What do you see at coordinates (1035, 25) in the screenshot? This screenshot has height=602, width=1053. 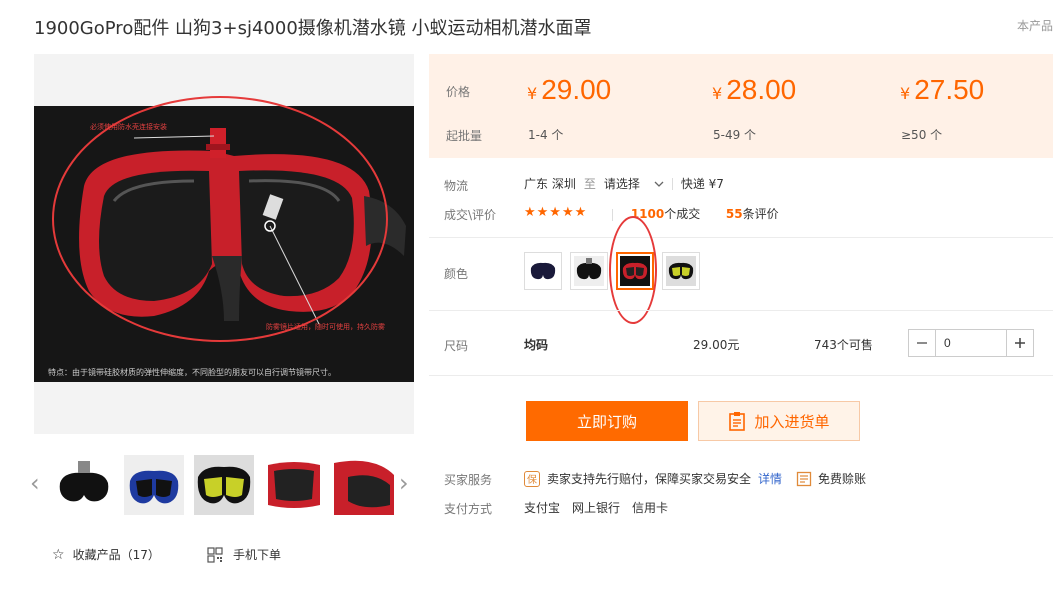 I see `this-product-label: 本产品` at bounding box center [1035, 25].